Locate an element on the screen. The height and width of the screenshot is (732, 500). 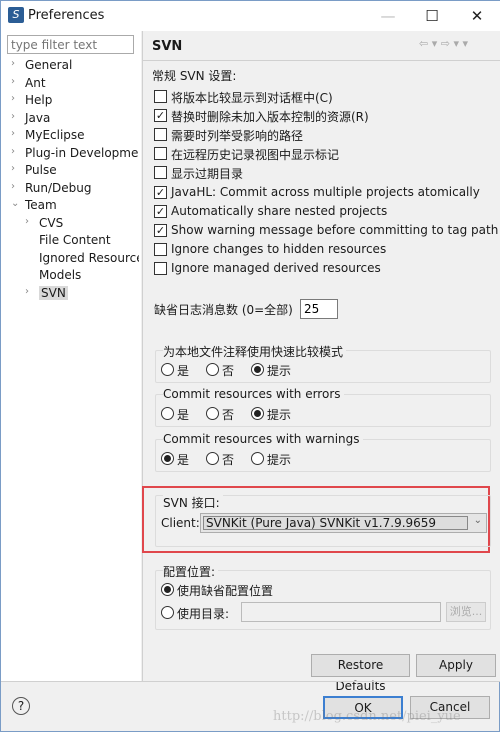
radio-group-label: 为本地文件注释使用快速比较模式 is located at coordinates (255, 351).